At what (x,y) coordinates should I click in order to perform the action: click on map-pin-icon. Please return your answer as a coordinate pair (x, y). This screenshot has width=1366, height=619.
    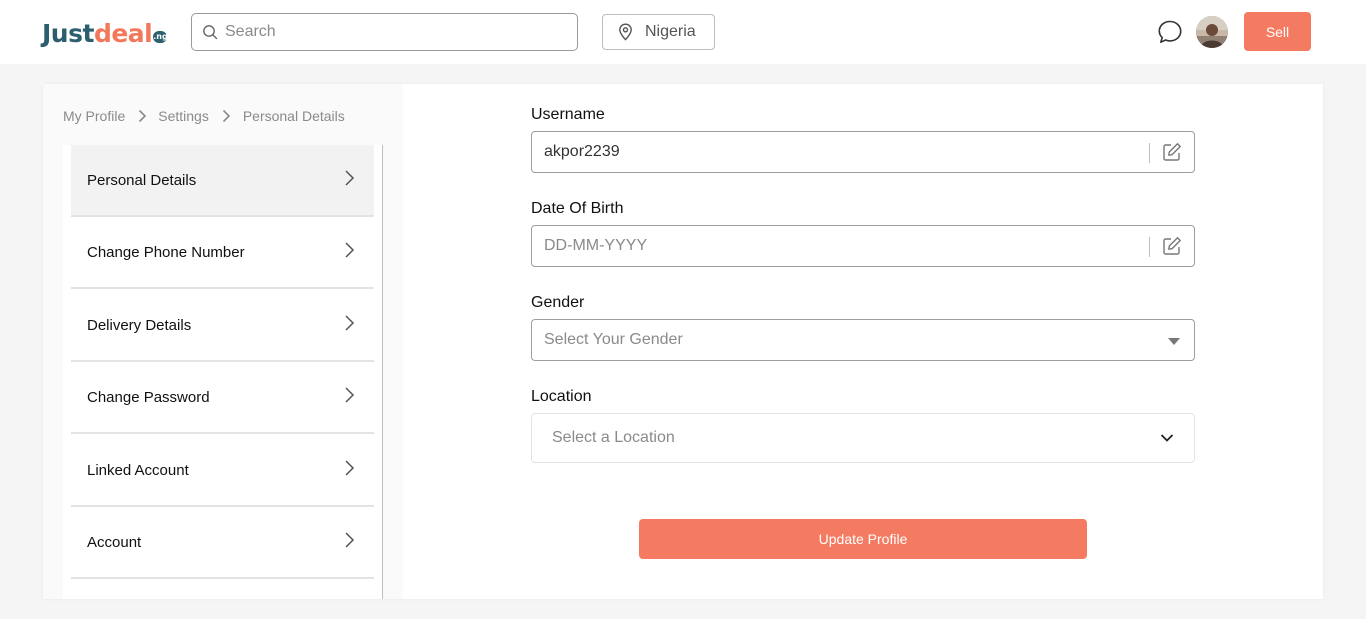
    Looking at the image, I should click on (625, 32).